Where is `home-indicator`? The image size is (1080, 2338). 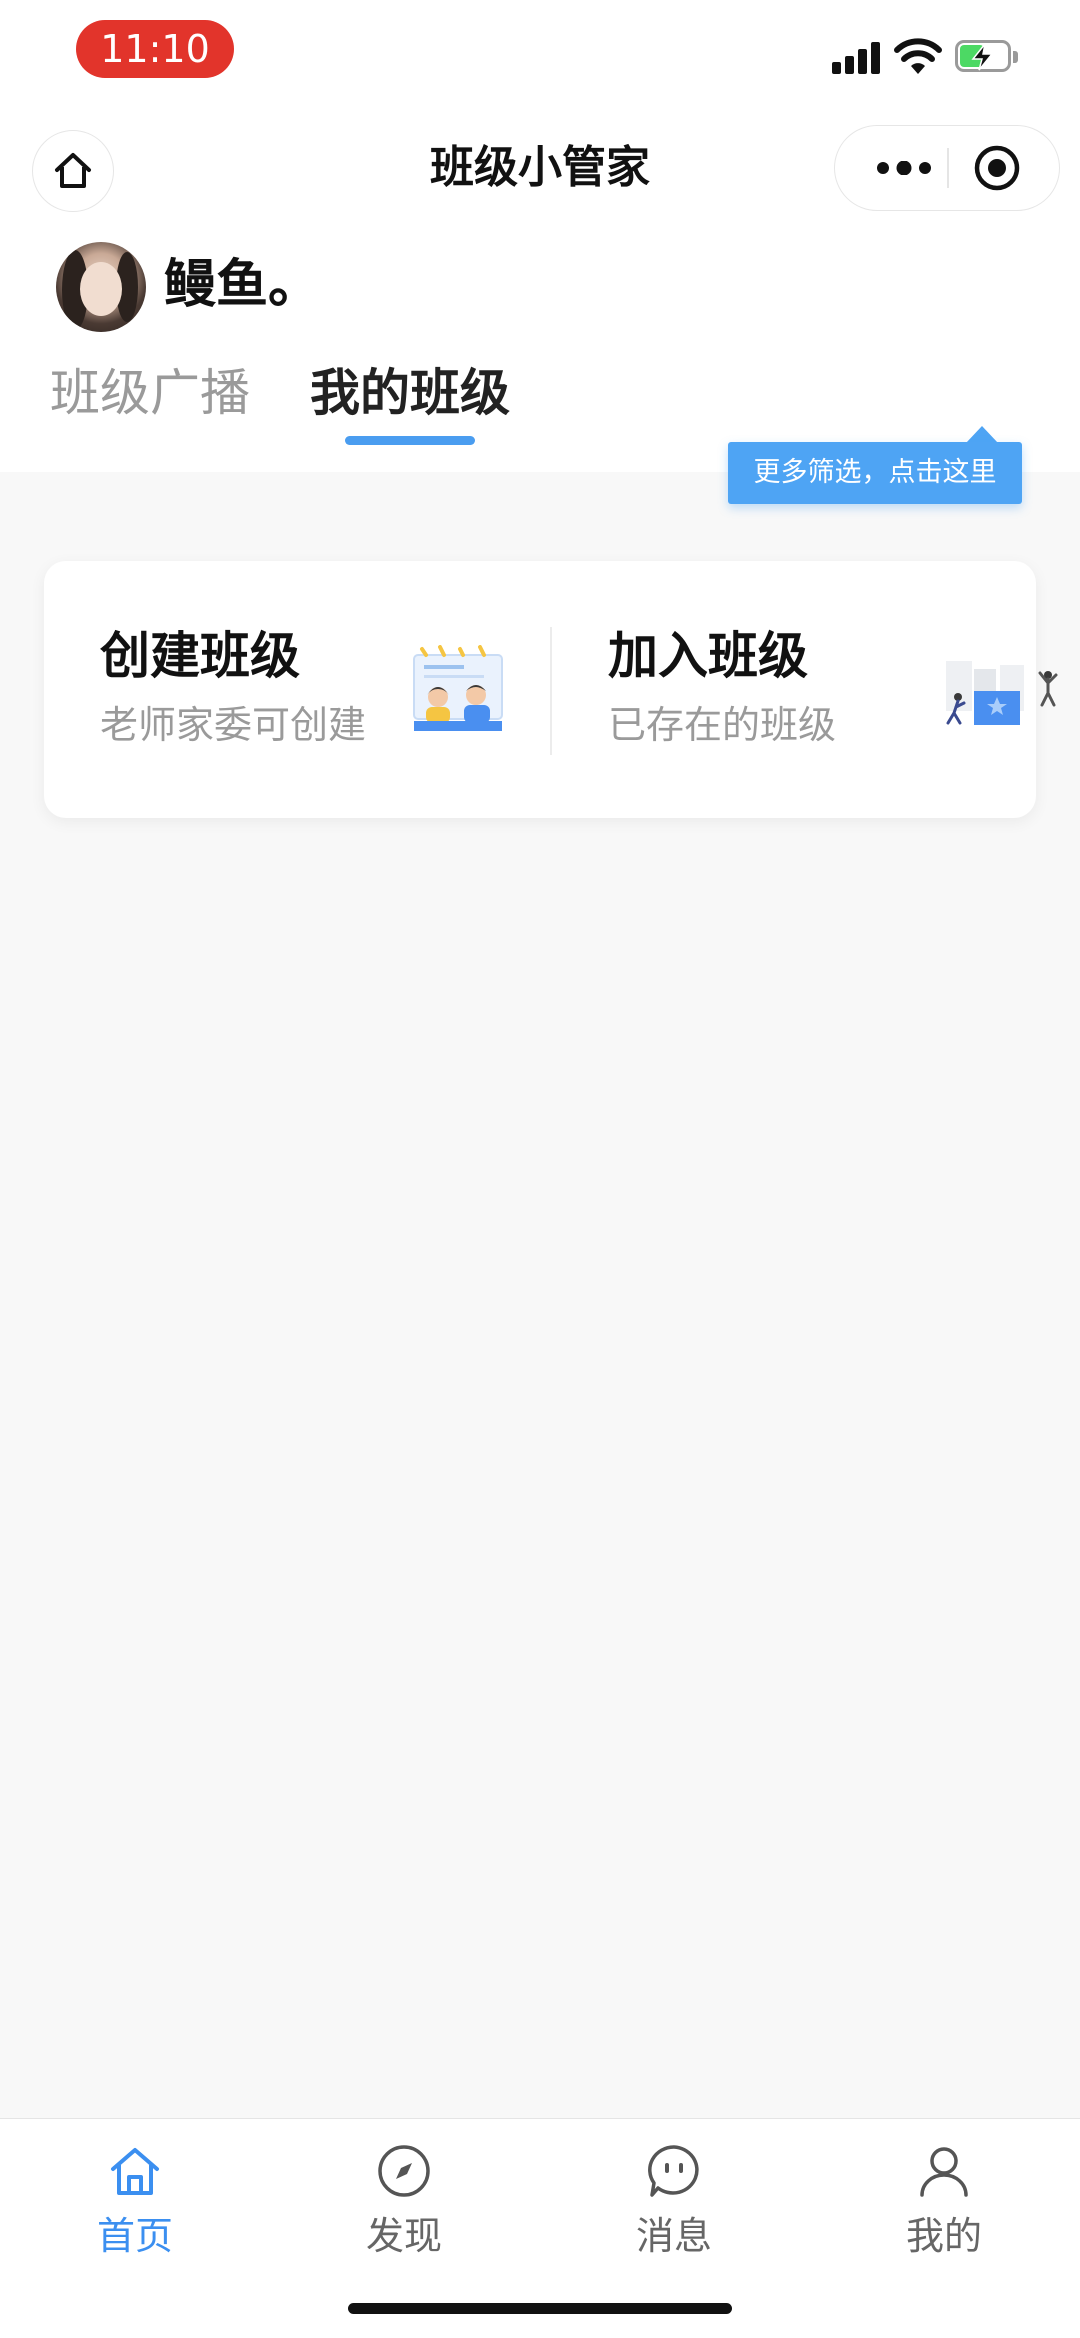 home-indicator is located at coordinates (540, 2308).